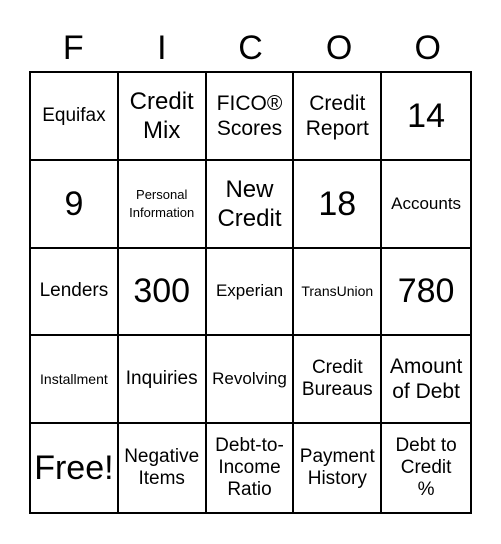 The width and height of the screenshot is (501, 544). I want to click on bingo-cell-line: Installment, so click(74, 379).